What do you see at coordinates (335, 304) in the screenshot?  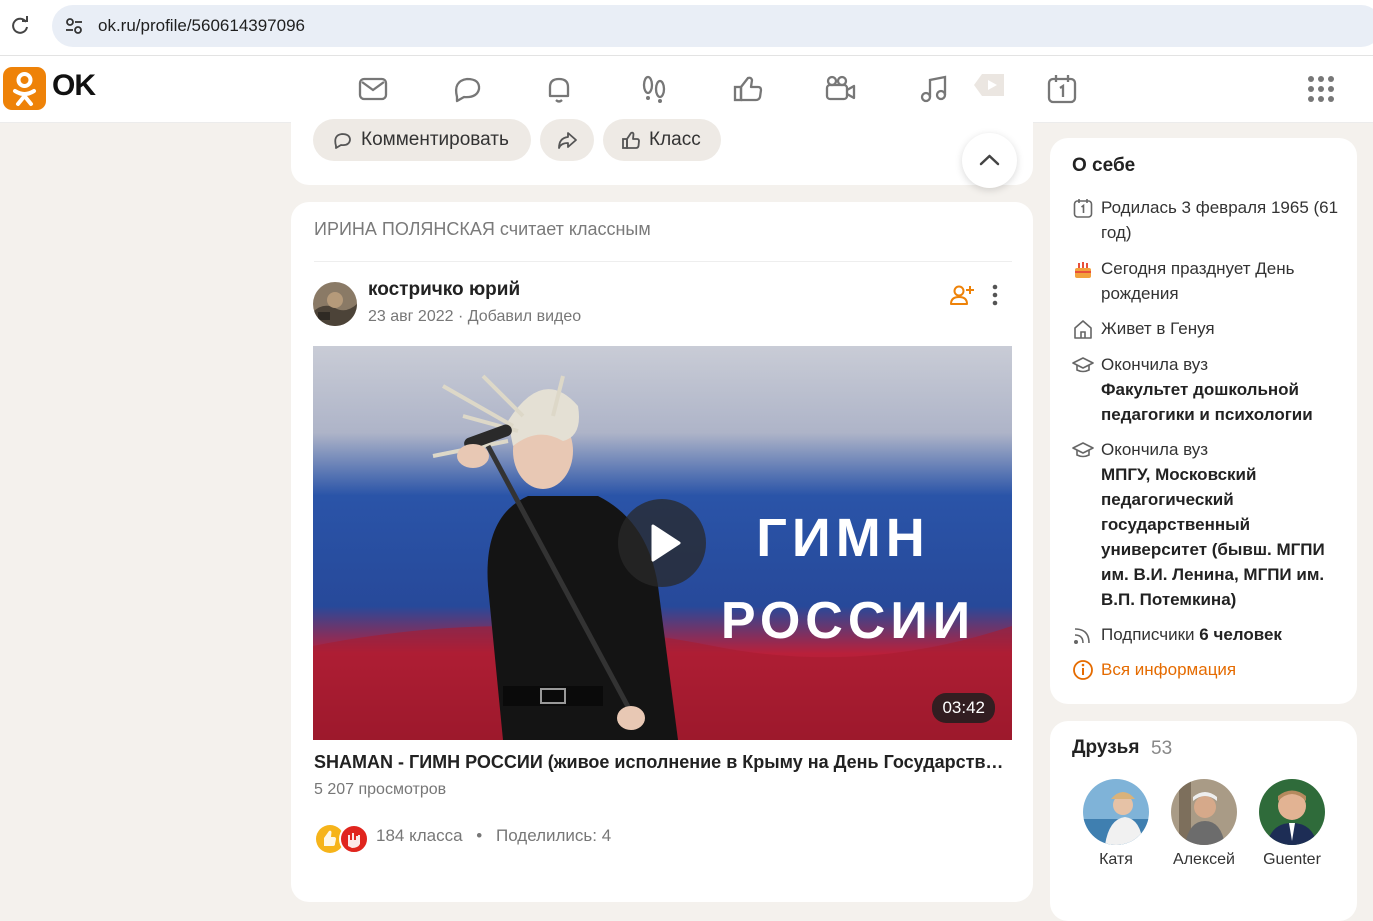 I see `author-avatar` at bounding box center [335, 304].